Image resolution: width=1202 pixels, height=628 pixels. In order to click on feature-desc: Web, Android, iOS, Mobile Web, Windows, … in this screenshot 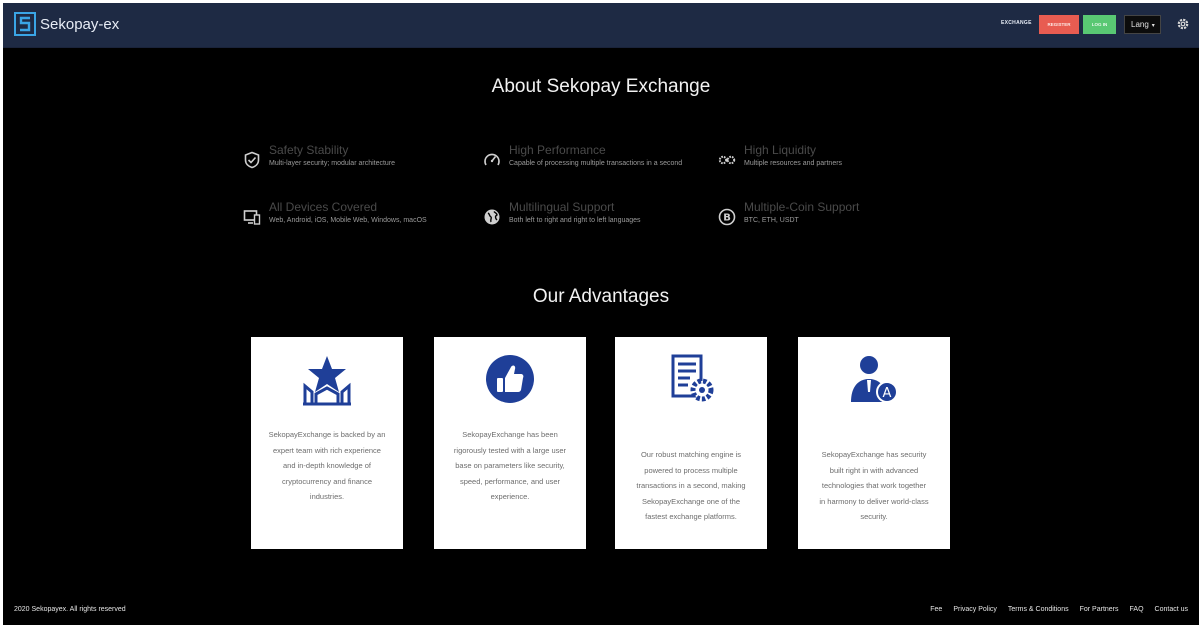, I will do `click(348, 220)`.